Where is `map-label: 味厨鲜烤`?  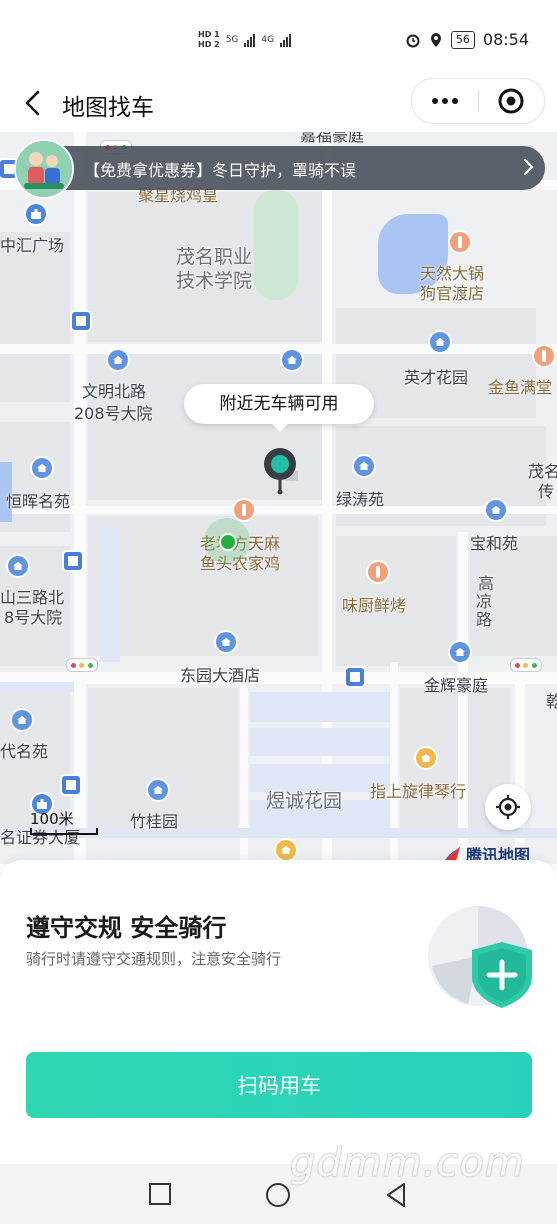 map-label: 味厨鲜烤 is located at coordinates (374, 605).